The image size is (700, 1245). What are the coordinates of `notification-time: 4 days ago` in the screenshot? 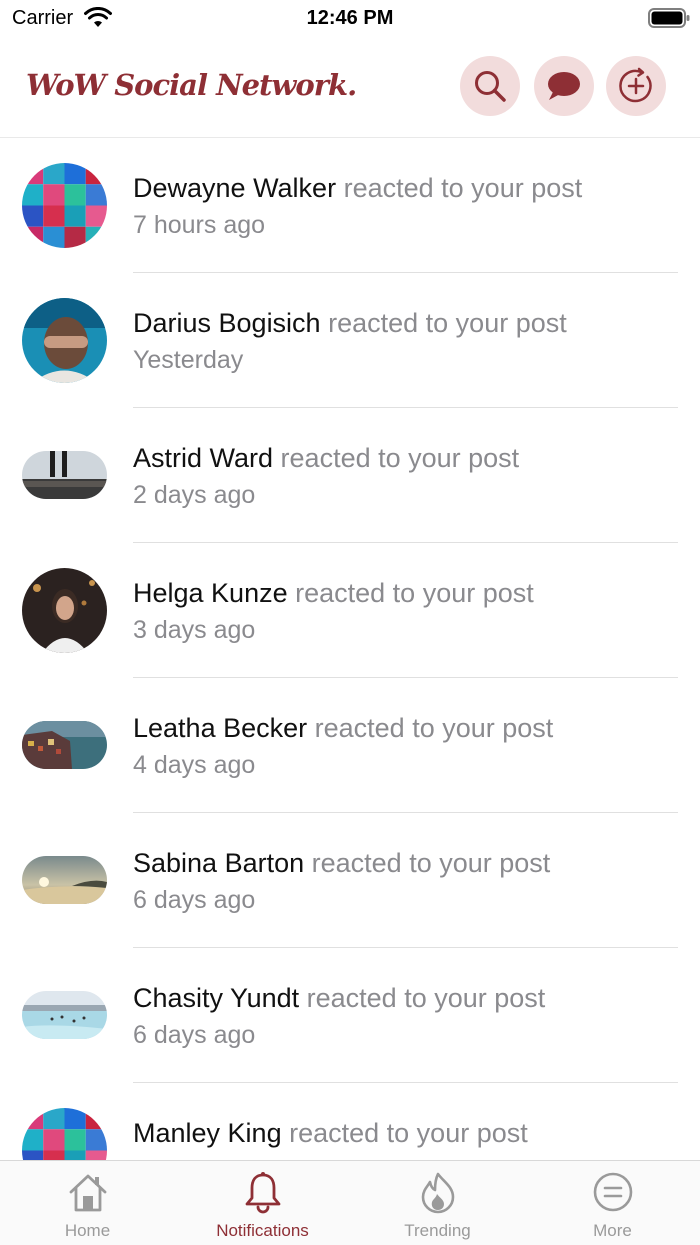 It's located at (194, 765).